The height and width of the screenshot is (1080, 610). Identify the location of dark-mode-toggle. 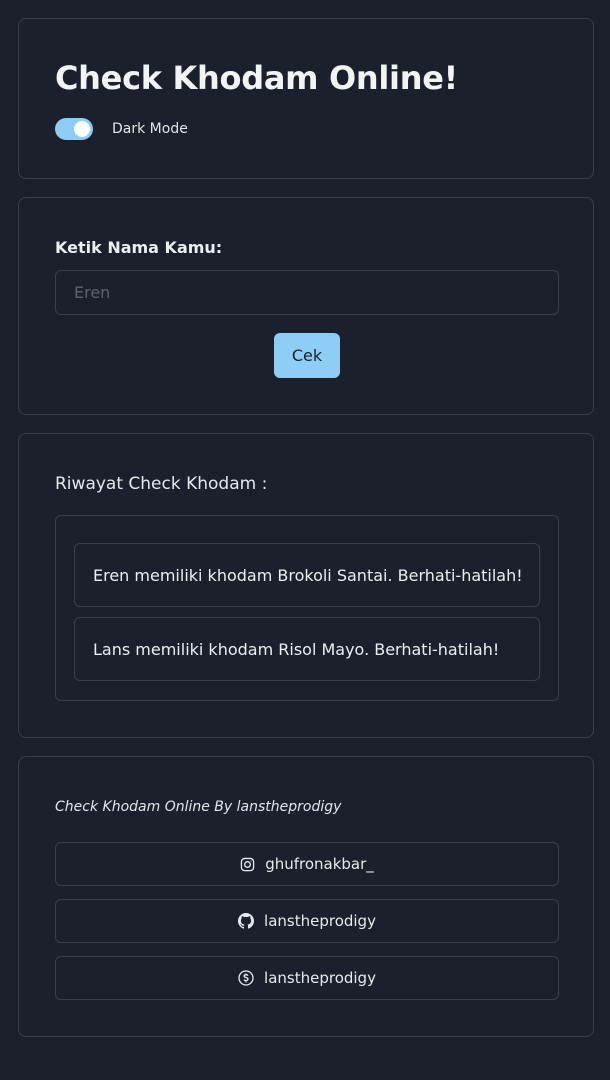
(74, 129).